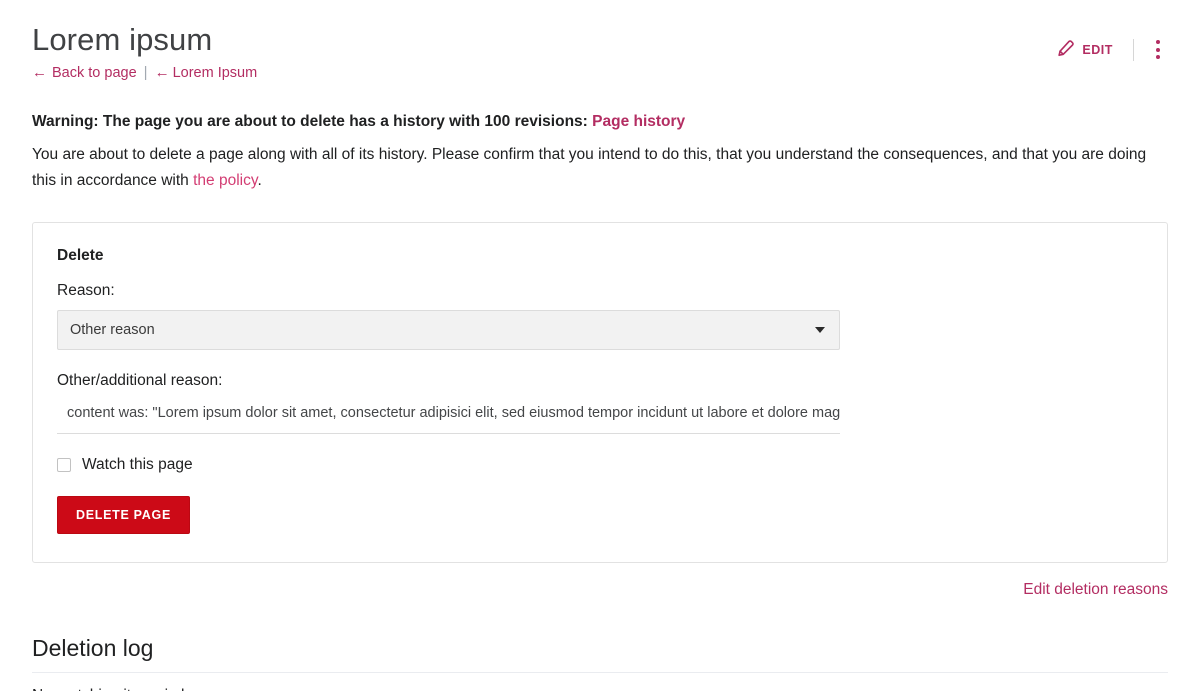  Describe the element at coordinates (64, 464) in the screenshot. I see `watch-this-page-checkbox` at that location.